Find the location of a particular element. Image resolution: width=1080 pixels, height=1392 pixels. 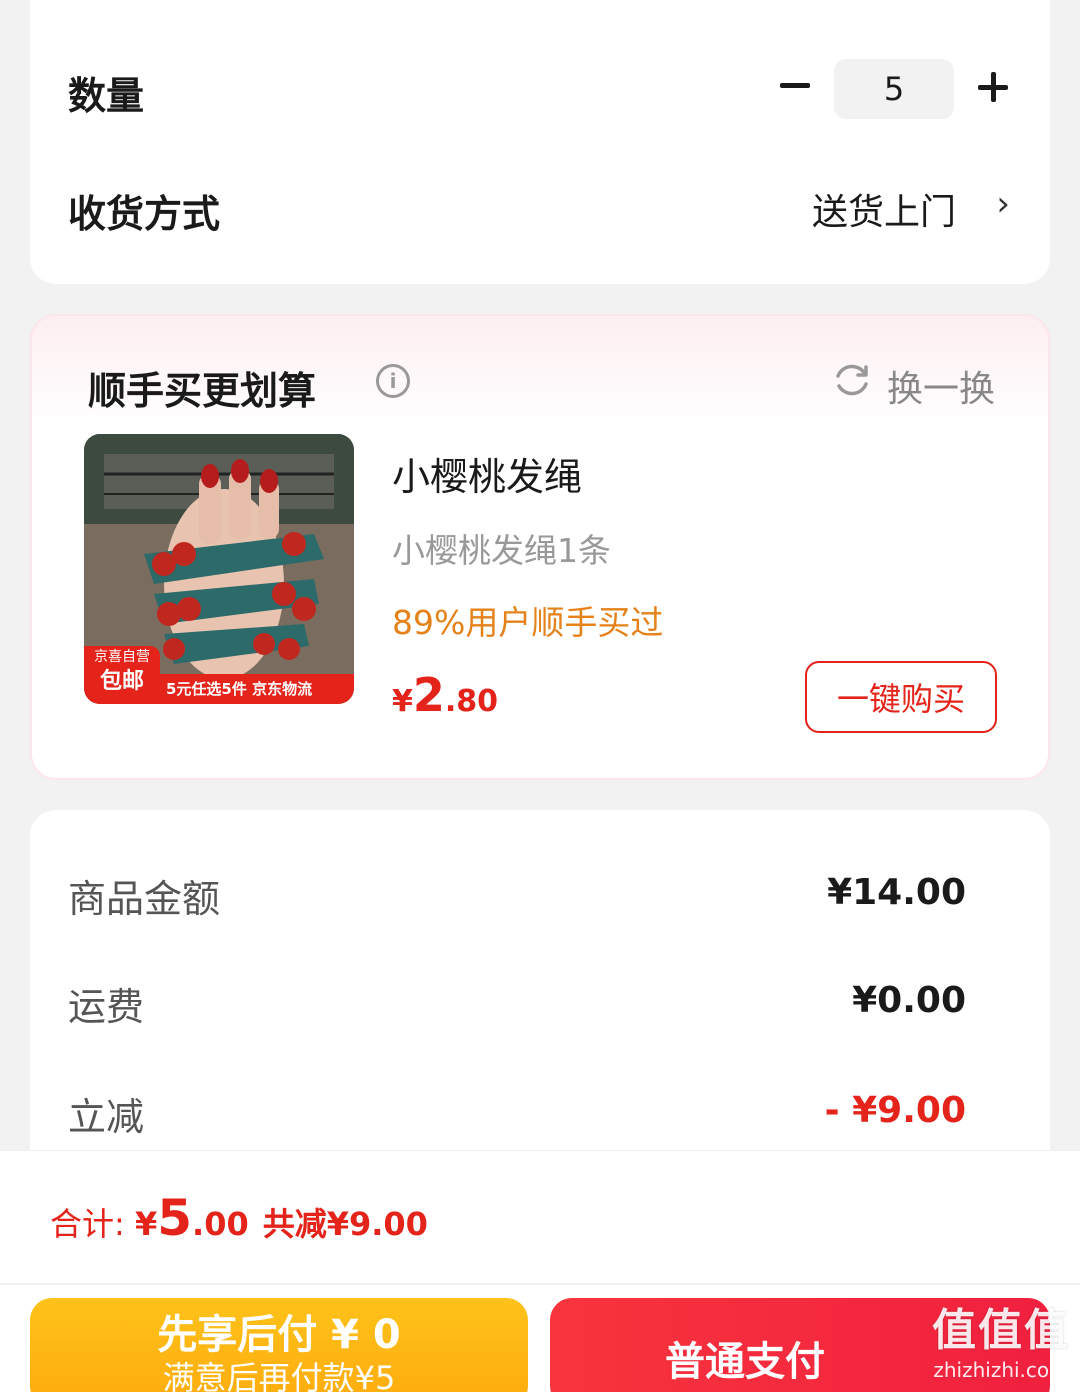

price-currency: ¥ is located at coordinates (402, 701).